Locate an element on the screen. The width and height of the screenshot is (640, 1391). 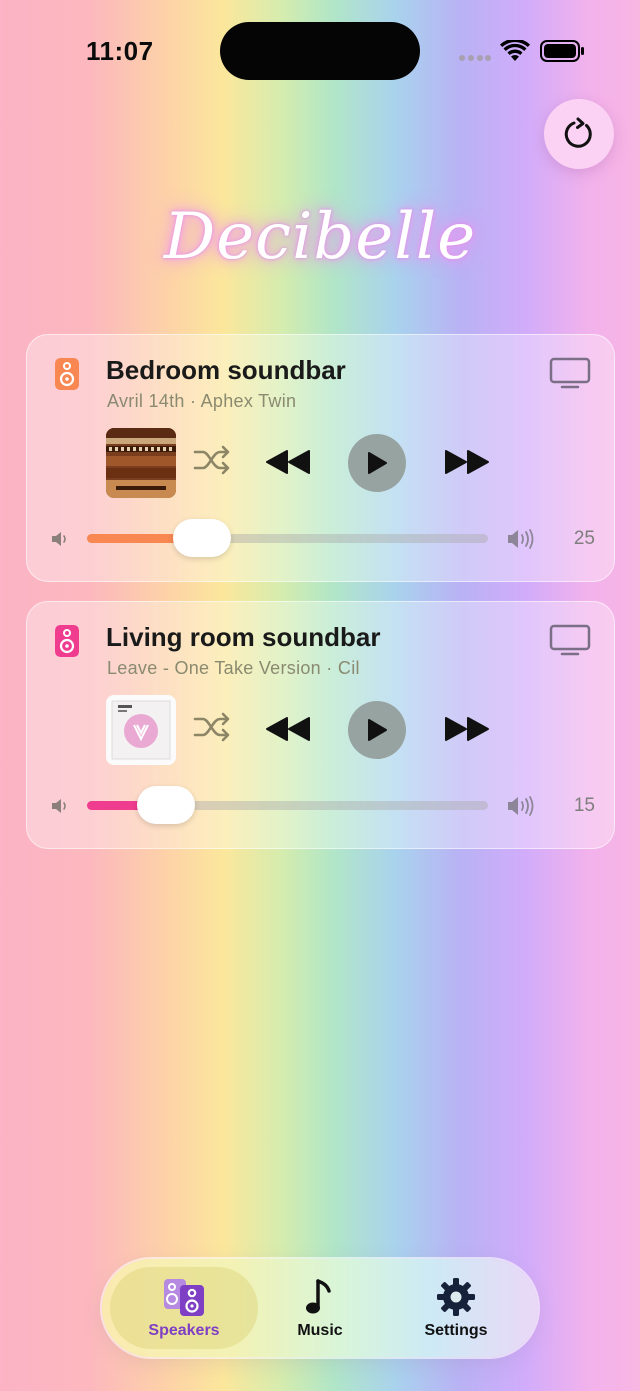
cellular-signal-icon is located at coordinates (475, 58).